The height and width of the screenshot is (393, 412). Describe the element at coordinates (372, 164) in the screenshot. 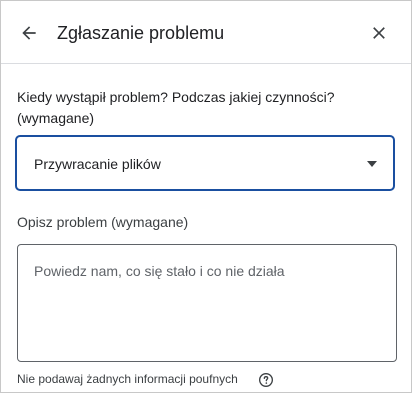

I see `caret-down-icon` at that location.